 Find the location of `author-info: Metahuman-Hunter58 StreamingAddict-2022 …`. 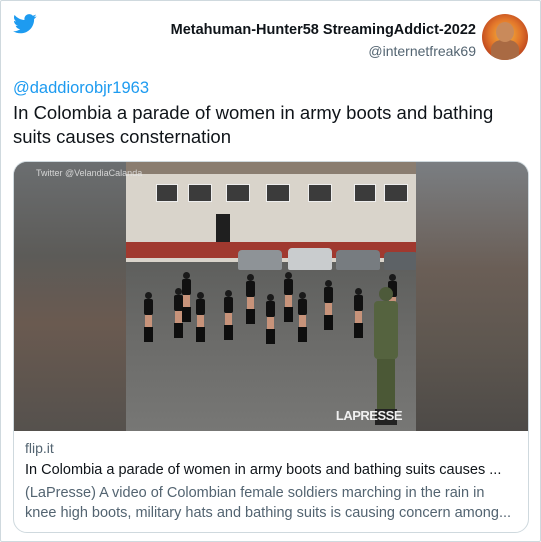

author-info: Metahuman-Hunter58 StreamingAddict-2022 … is located at coordinates (323, 40).